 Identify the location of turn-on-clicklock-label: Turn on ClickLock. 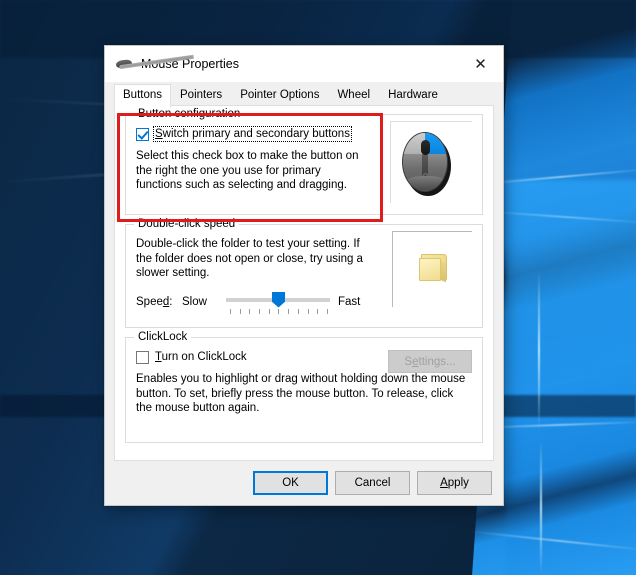
(201, 357).